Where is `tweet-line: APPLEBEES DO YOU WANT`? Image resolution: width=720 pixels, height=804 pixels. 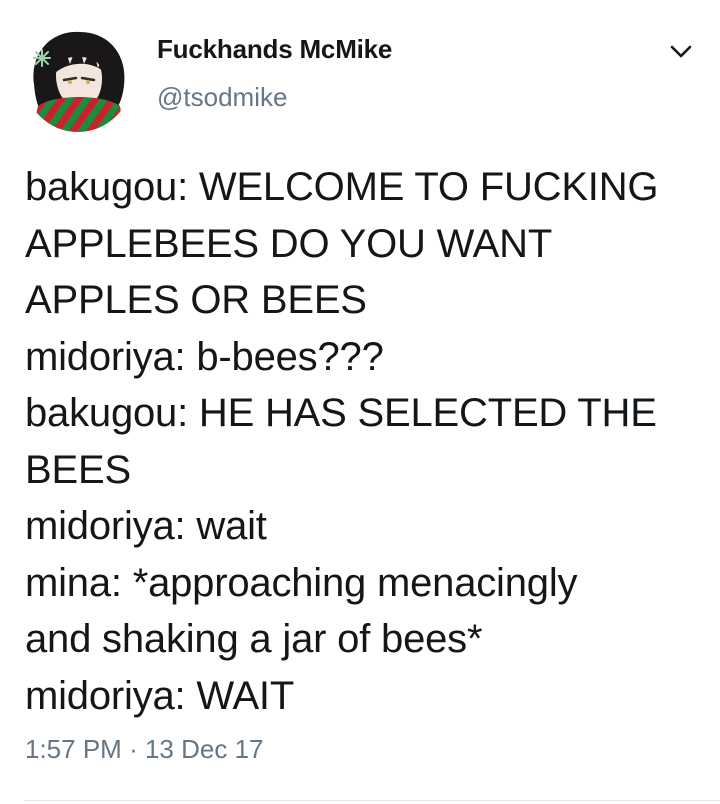 tweet-line: APPLEBEES DO YOU WANT is located at coordinates (289, 243).